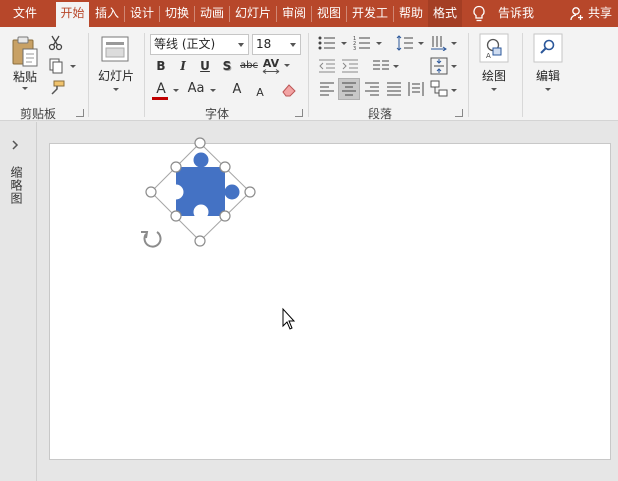  Describe the element at coordinates (260, 93) in the screenshot. I see `shrink-font-button: A` at that location.